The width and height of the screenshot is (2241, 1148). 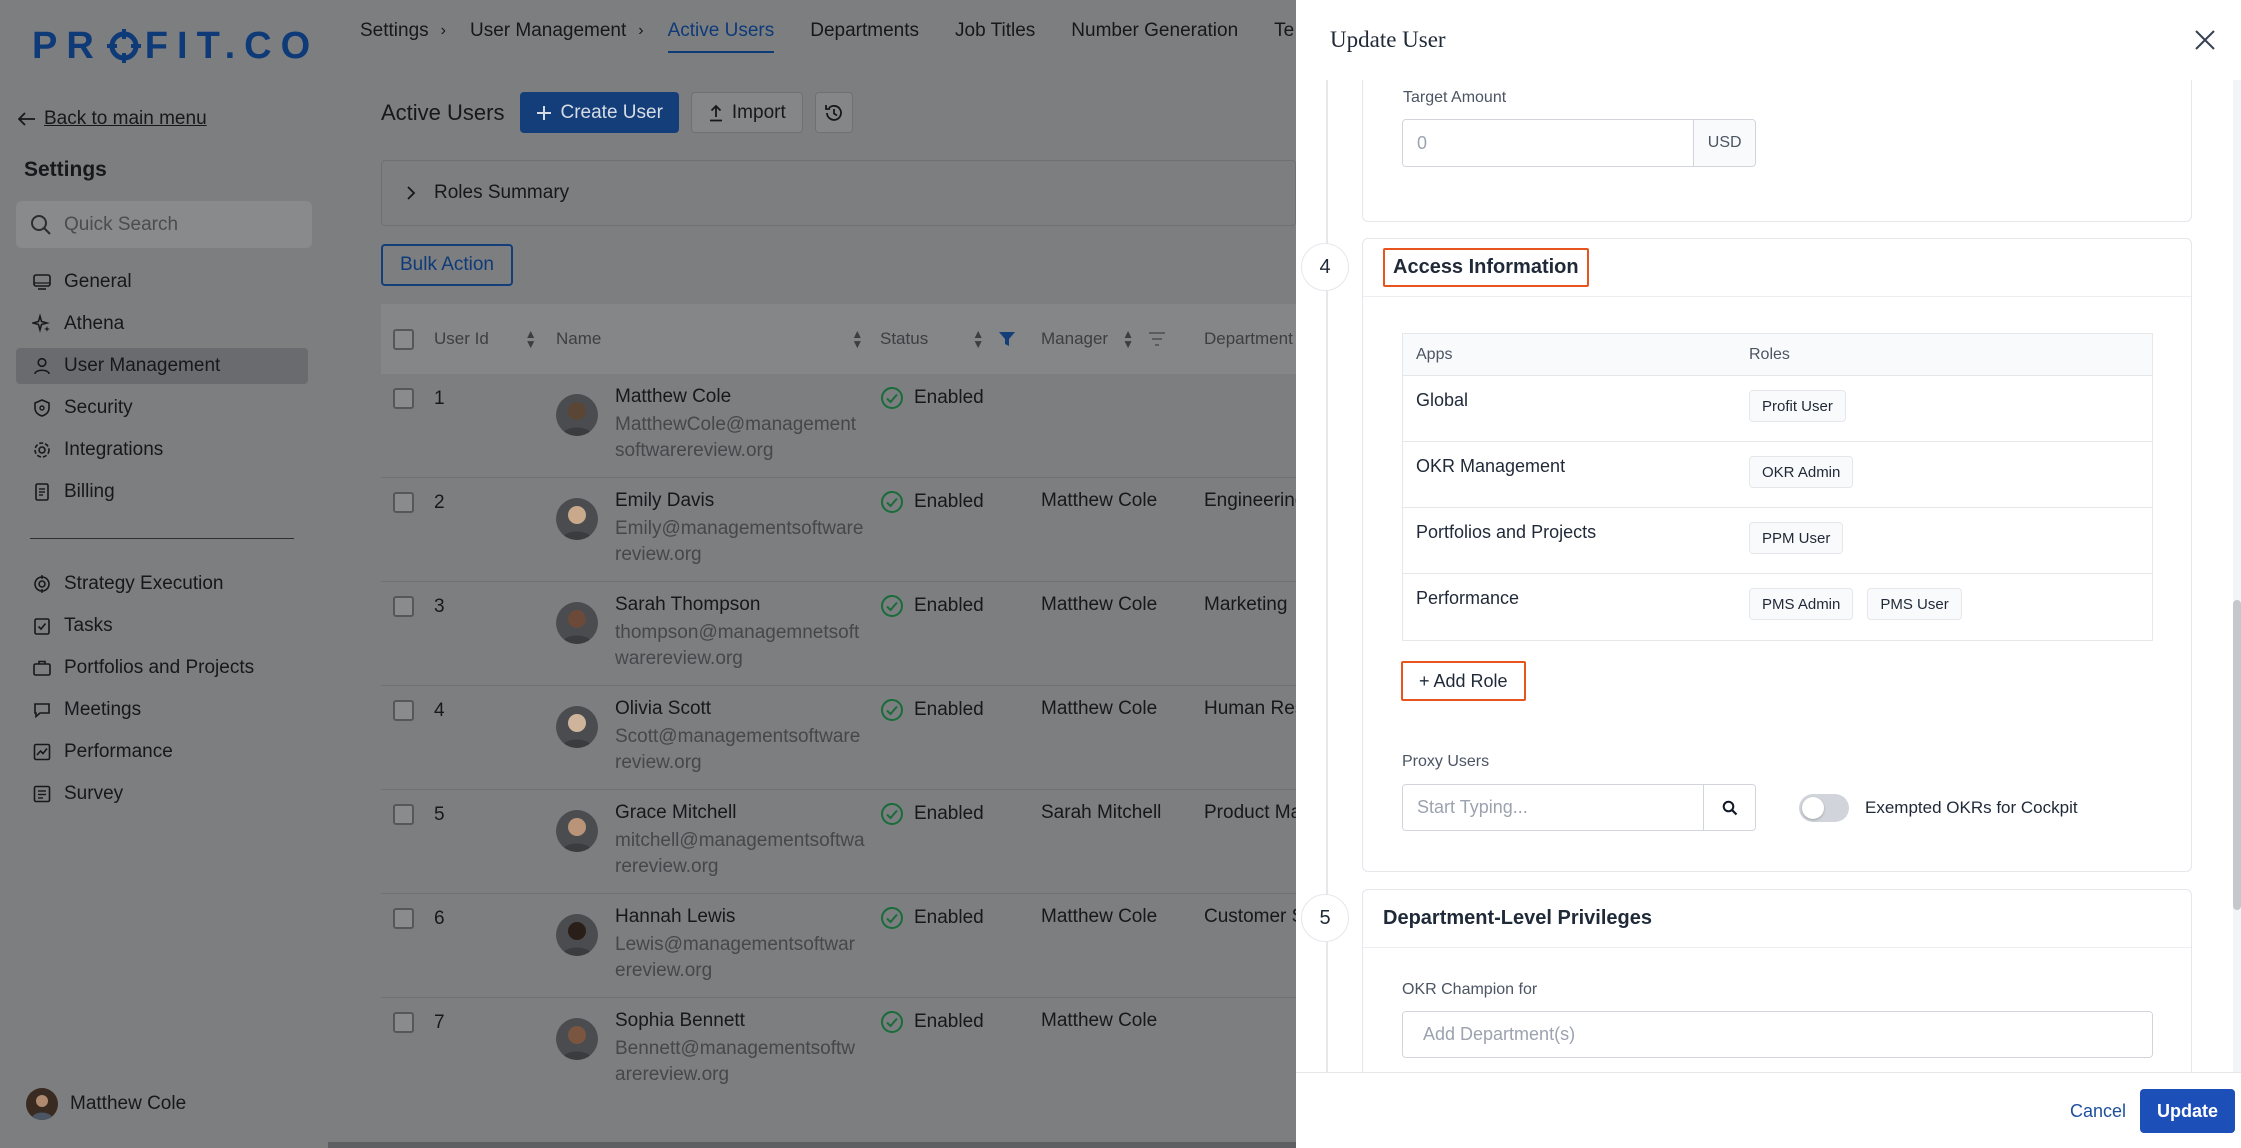 What do you see at coordinates (864, 31) in the screenshot?
I see `tab-departments: Departments` at bounding box center [864, 31].